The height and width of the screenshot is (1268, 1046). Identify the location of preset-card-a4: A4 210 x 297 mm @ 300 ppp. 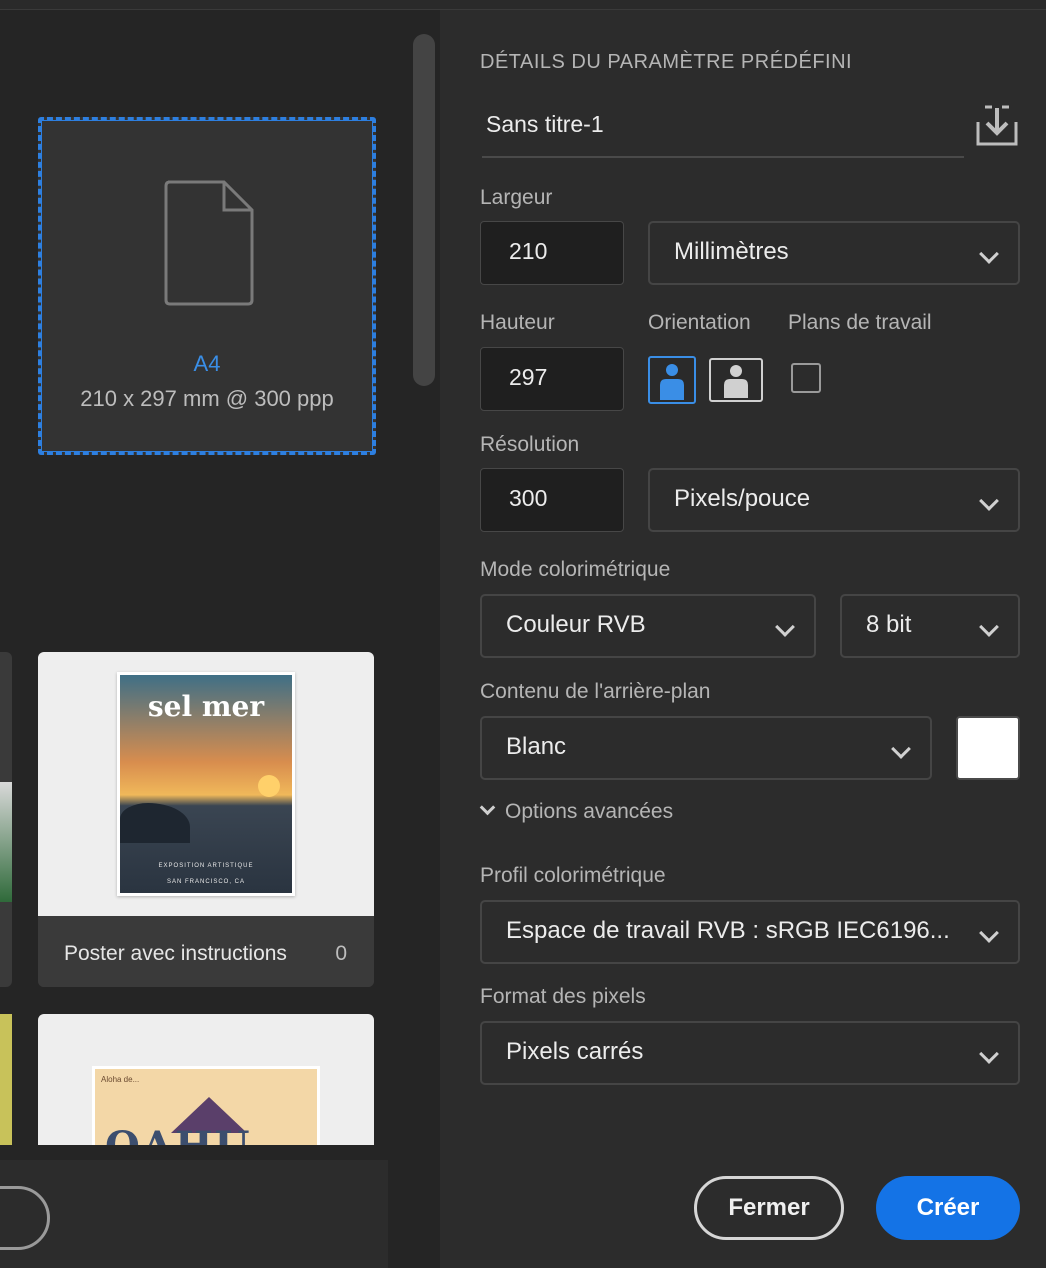
(207, 286).